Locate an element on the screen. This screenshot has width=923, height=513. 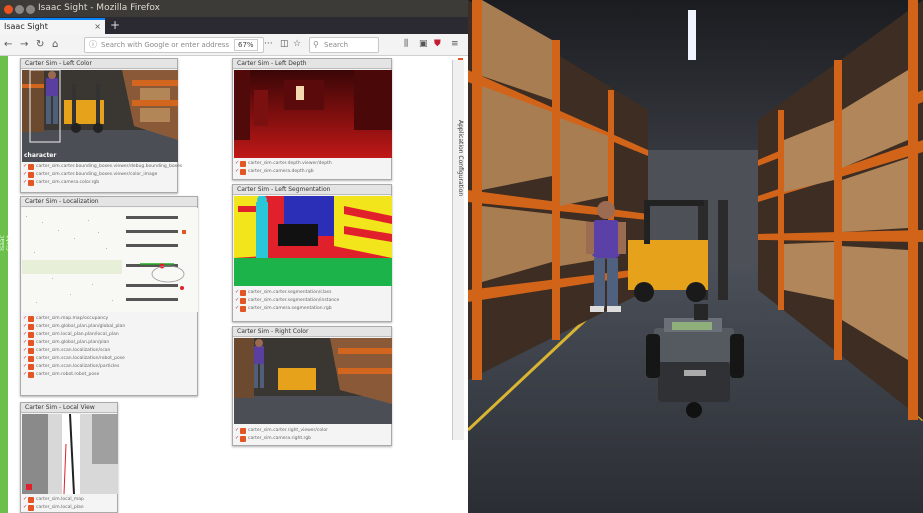
maximize-window-icon is located at coordinates (30, 9).